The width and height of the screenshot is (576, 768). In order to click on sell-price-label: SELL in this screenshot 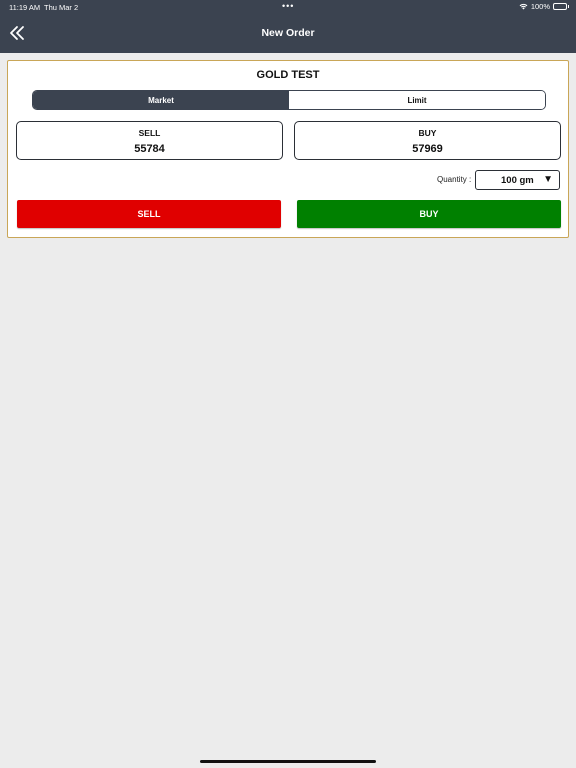, I will do `click(149, 133)`.